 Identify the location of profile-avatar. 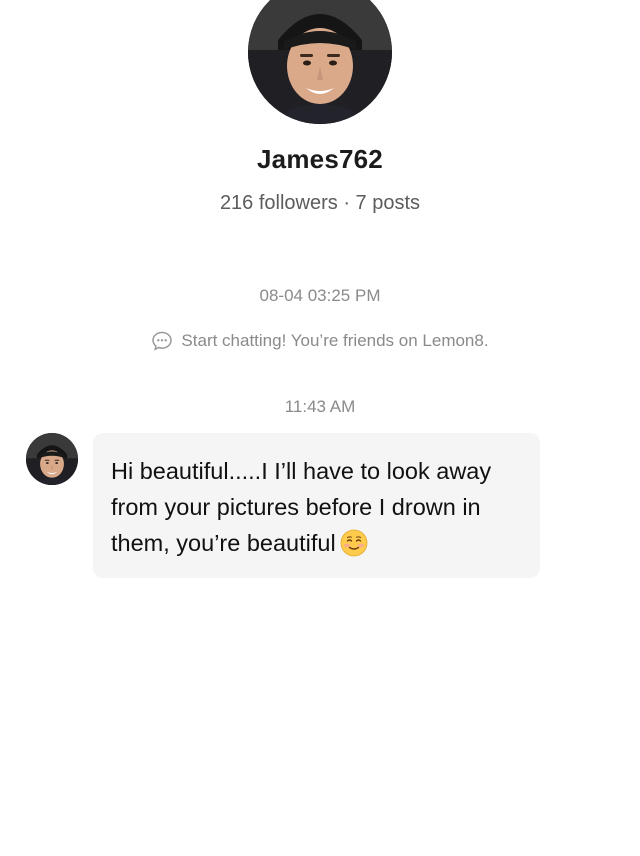
(320, 62).